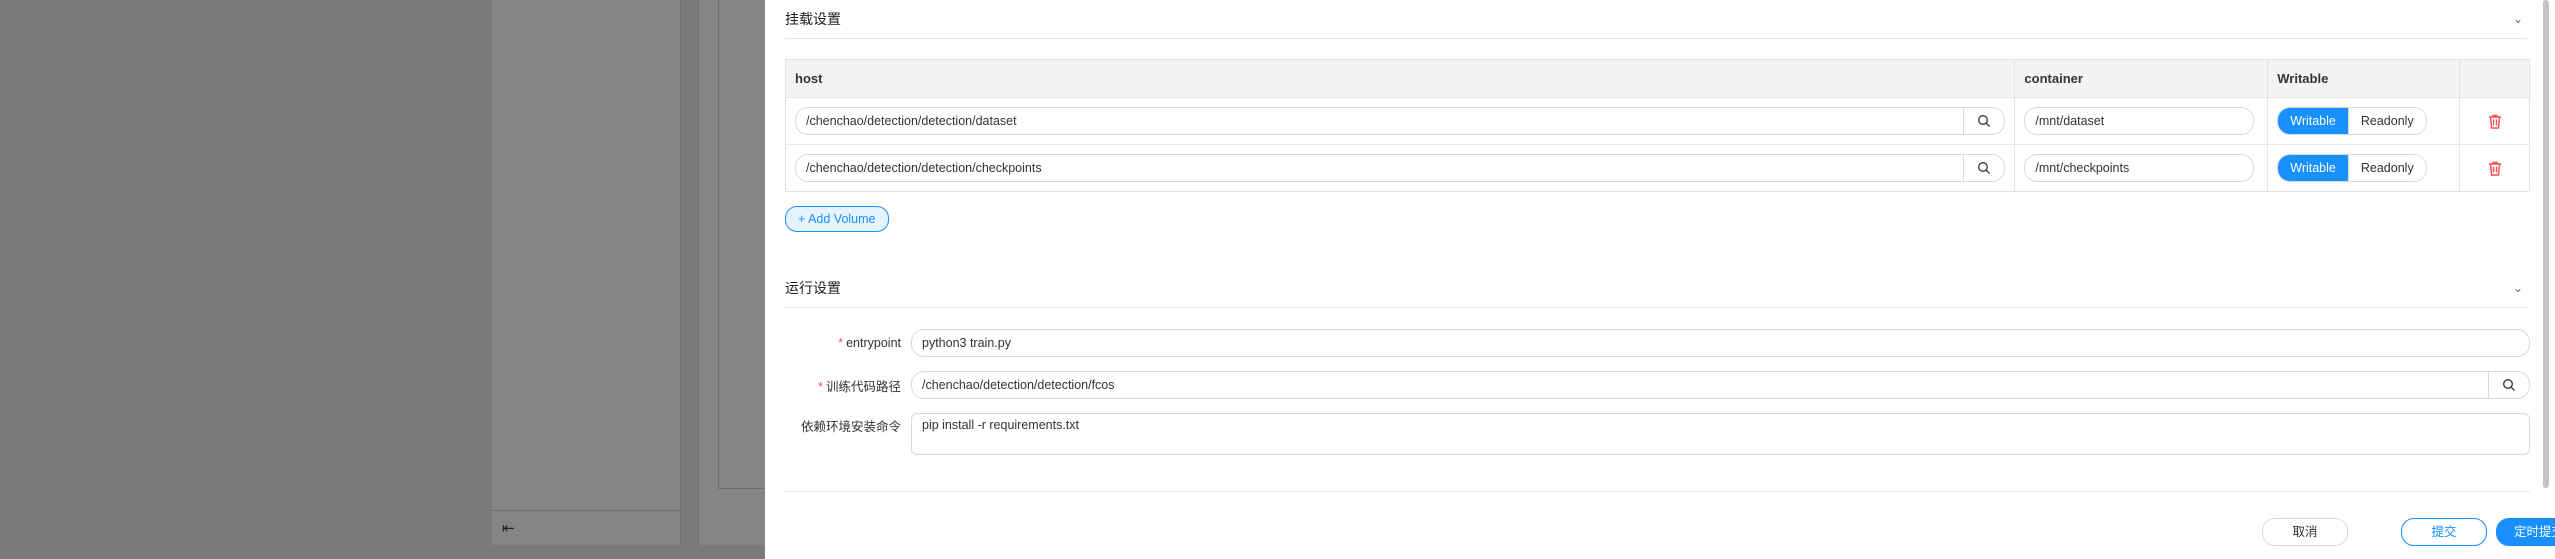 Image resolution: width=2555 pixels, height=559 pixels. I want to click on background-panel, so click(586, 272).